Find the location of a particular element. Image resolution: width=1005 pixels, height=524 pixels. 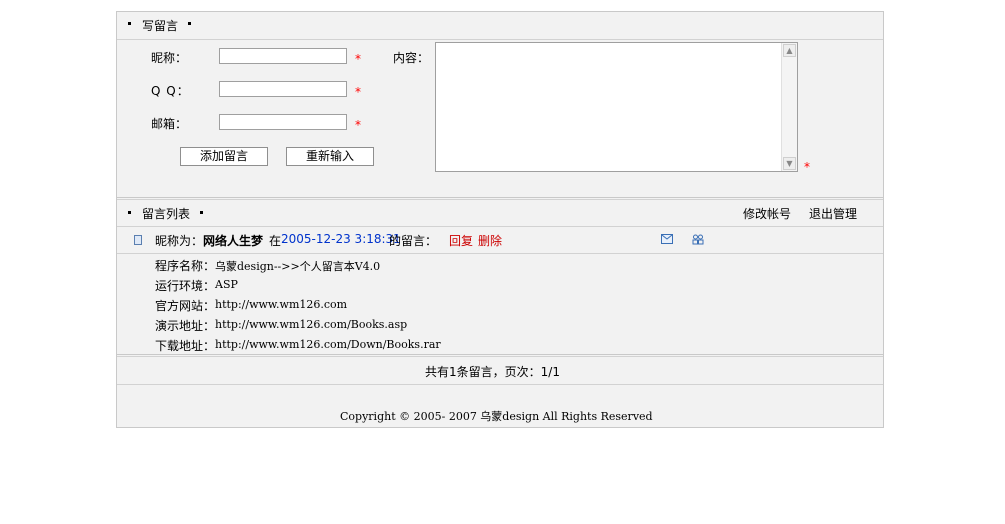

message-suffix: 的留言： is located at coordinates (413, 241).